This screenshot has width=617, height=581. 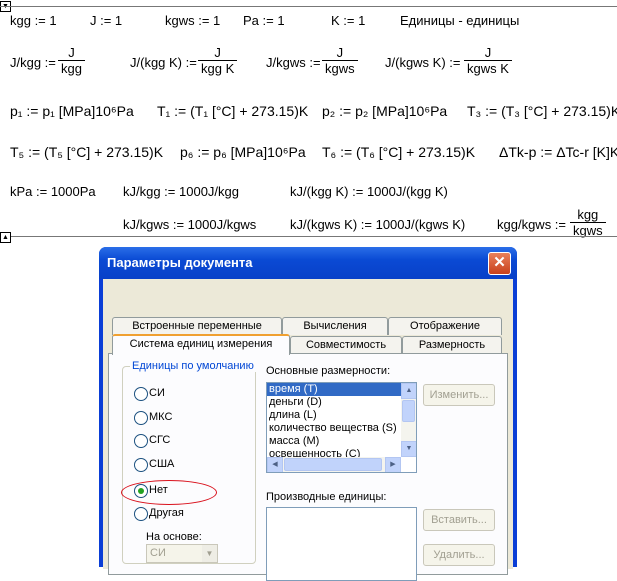 I want to click on scroll-down-icon: ▼, so click(x=408, y=449).